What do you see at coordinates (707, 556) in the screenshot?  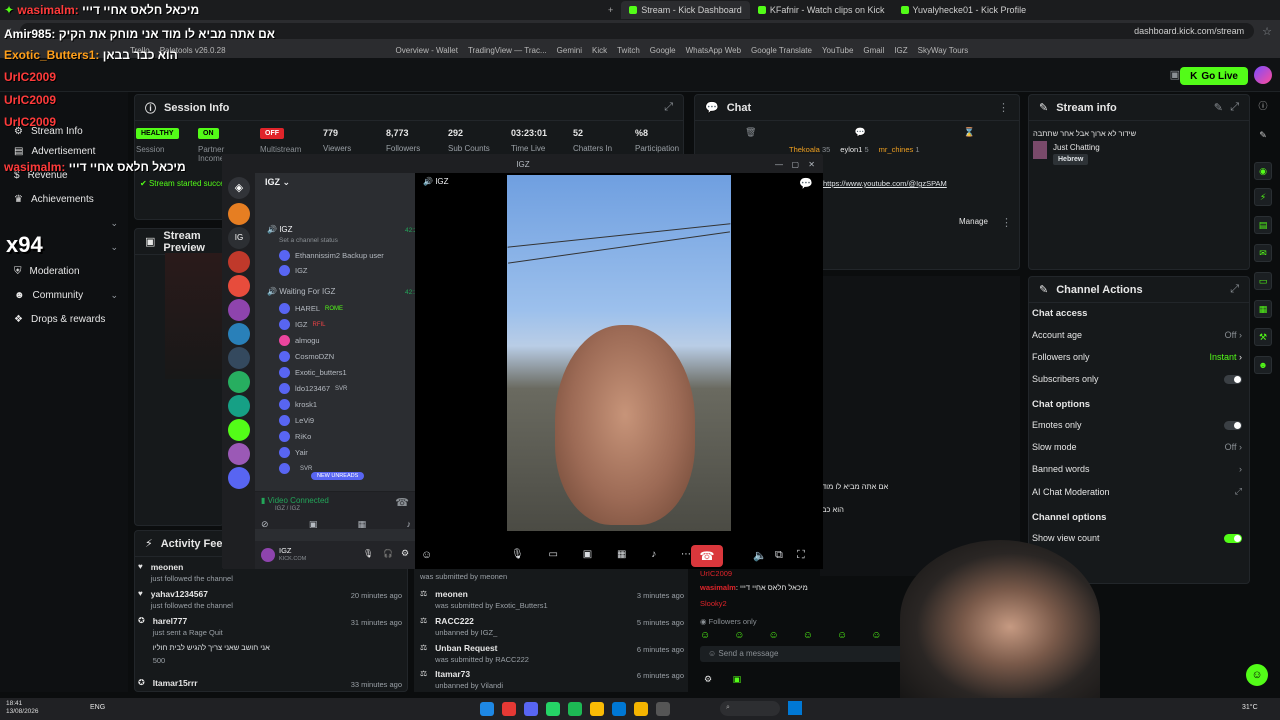 I see `hang-up-button: ☎` at bounding box center [707, 556].